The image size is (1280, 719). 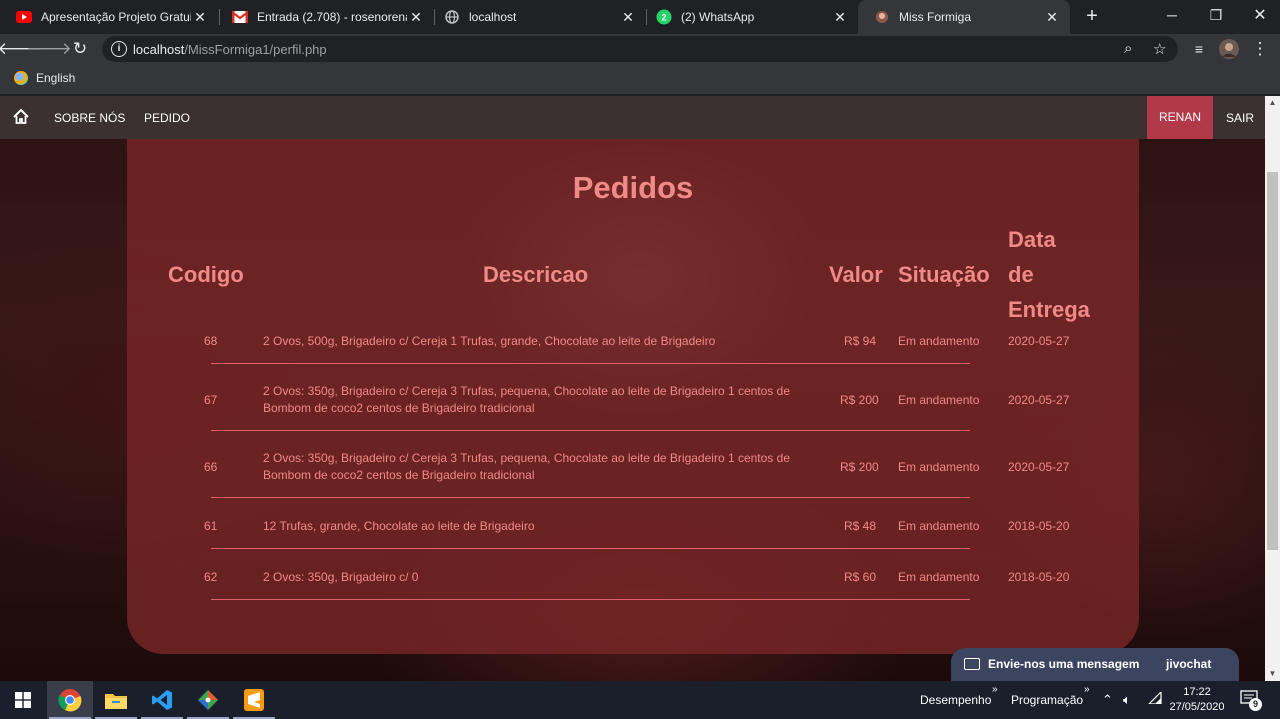 What do you see at coordinates (208, 700) in the screenshot?
I see `gitkraken-icon` at bounding box center [208, 700].